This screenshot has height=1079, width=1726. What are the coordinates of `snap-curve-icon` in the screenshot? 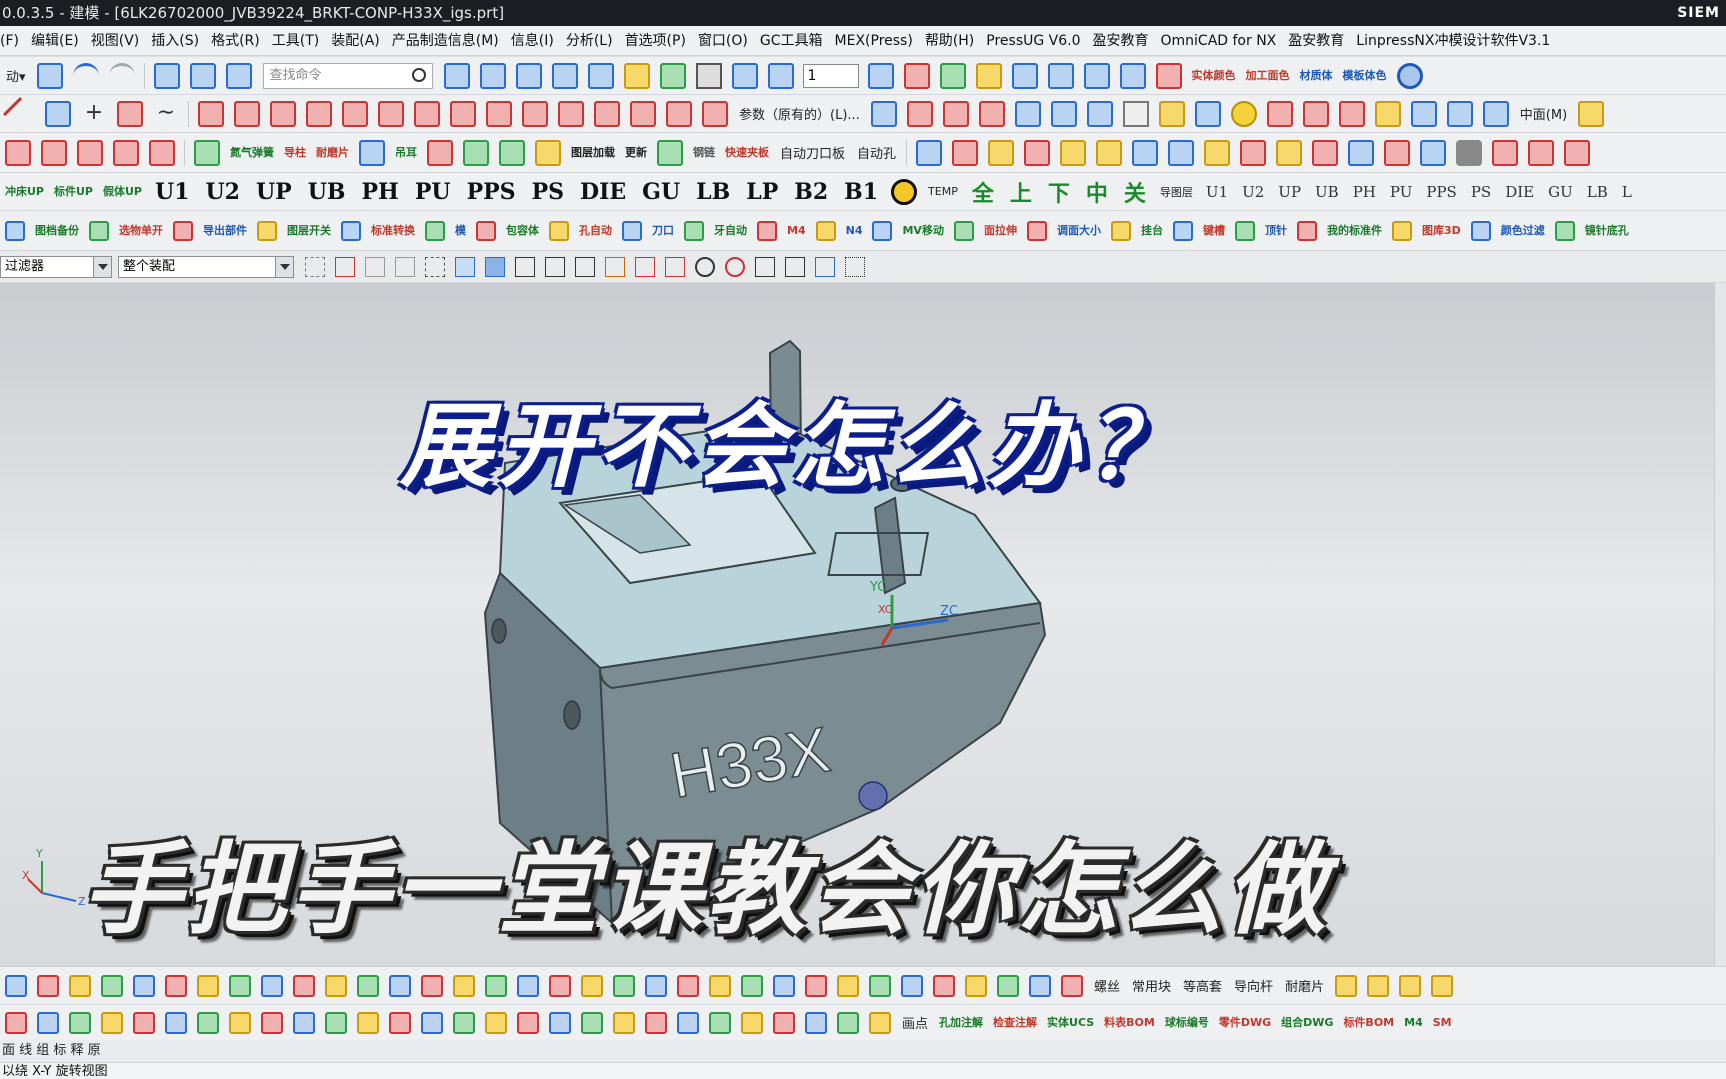 It's located at (615, 266).